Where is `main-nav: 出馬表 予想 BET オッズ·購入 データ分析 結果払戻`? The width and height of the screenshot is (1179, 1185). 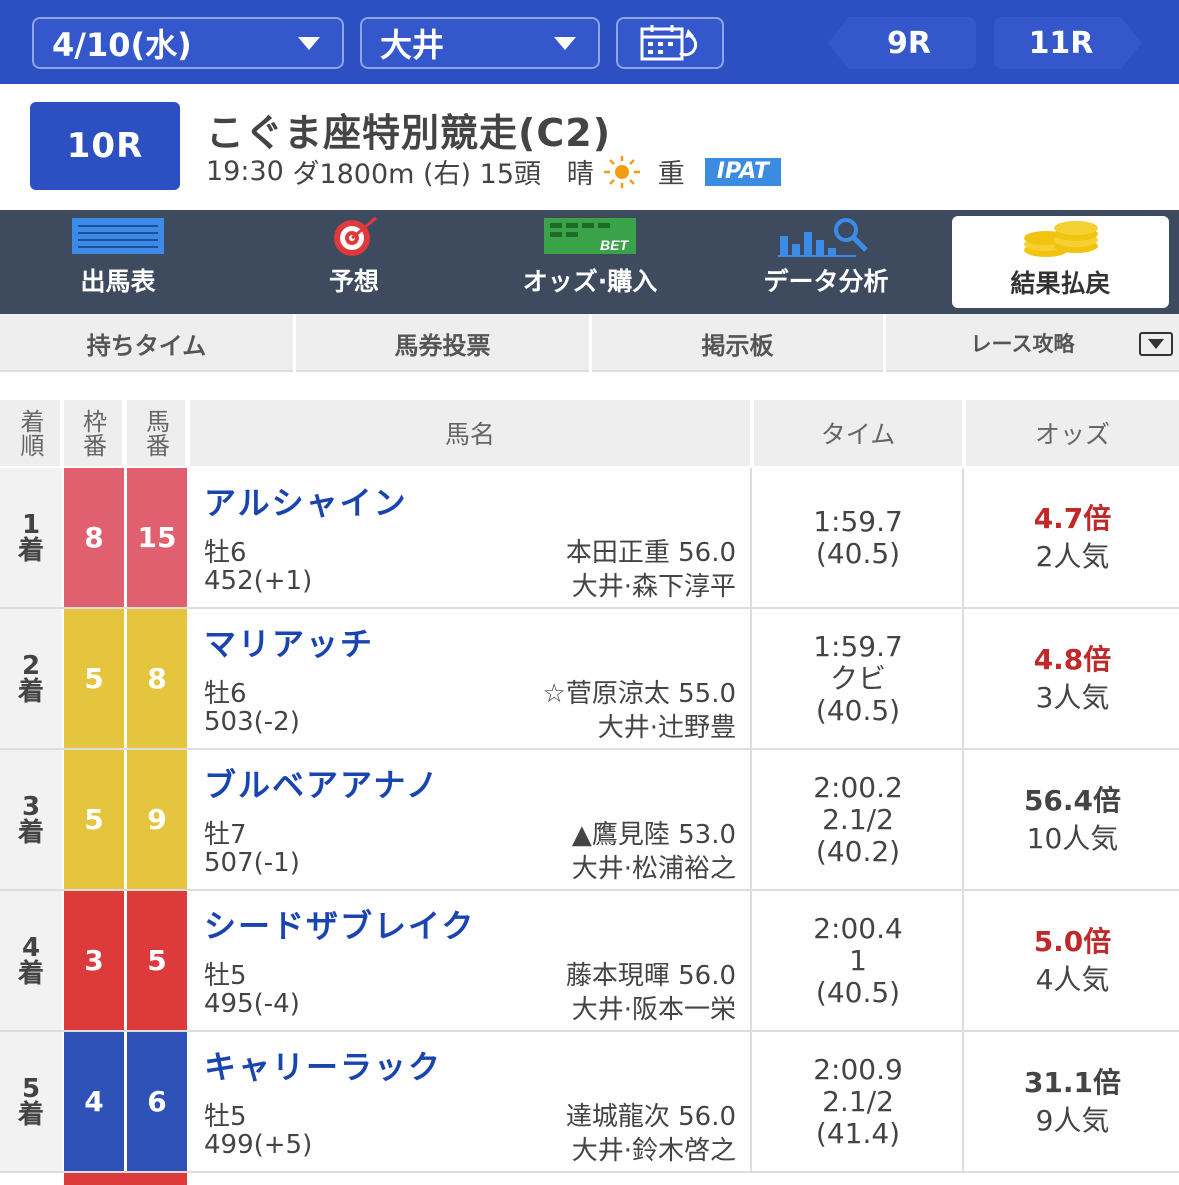
main-nav: 出馬表 予想 BET オッズ·購入 データ分析 結果払戻 is located at coordinates (589, 262).